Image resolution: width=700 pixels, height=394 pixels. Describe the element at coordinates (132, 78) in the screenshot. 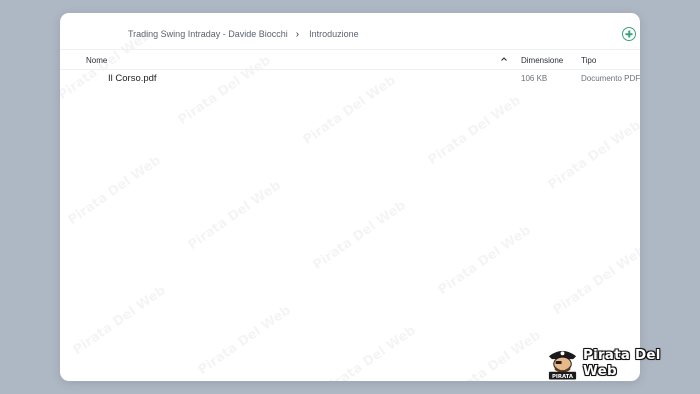

I see `file-name: Il Corso.pdf` at that location.